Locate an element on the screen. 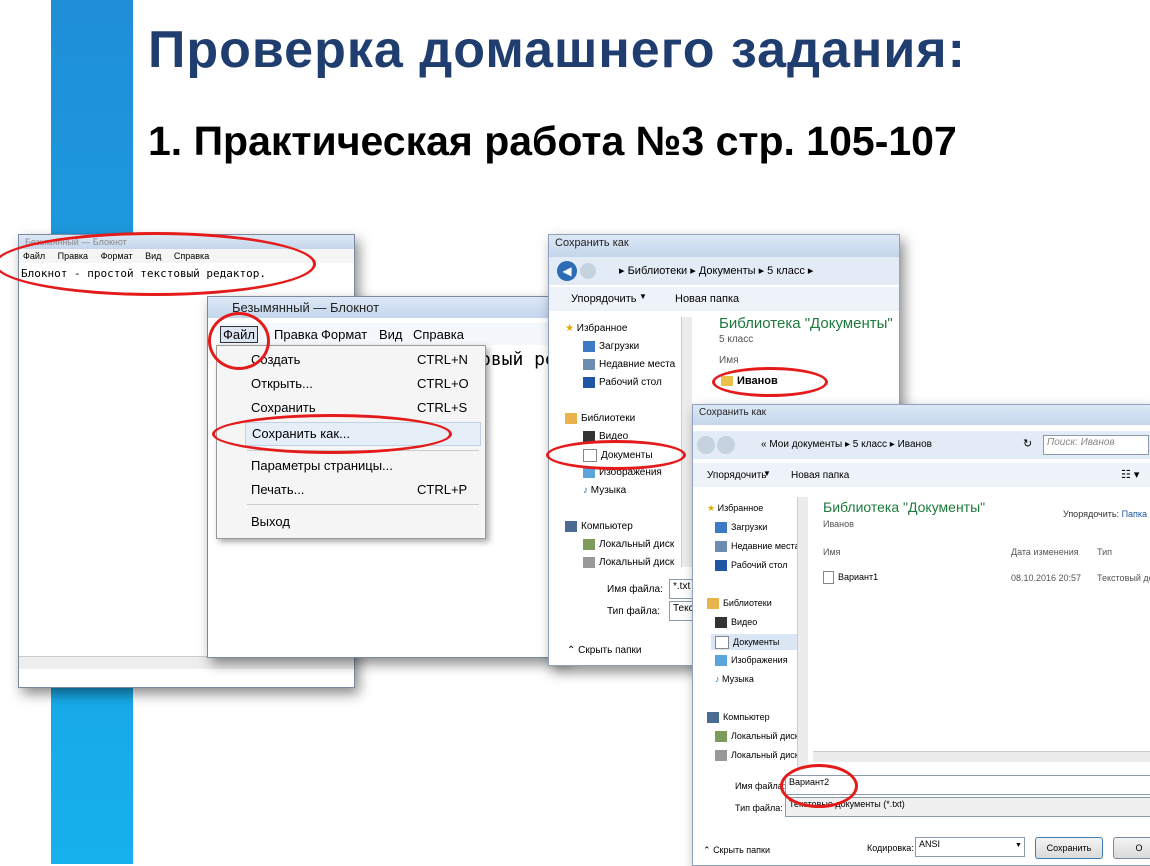 This screenshot has width=1150, height=866. column-date: Дата изменения is located at coordinates (1045, 552).